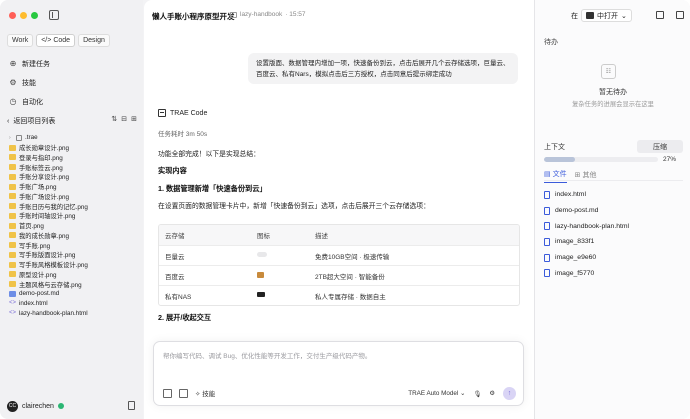 The height and width of the screenshot is (419, 690). What do you see at coordinates (74, 294) in the screenshot?
I see `tree-item: demo-post.md` at bounding box center [74, 294].